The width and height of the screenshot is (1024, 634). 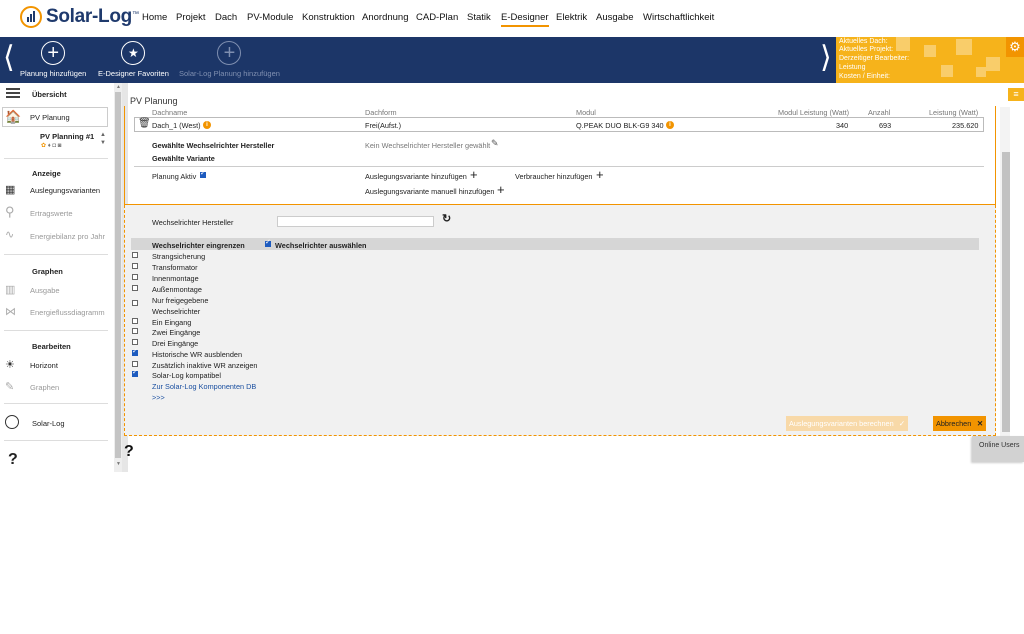 I want to click on filter-label: Strangsicherung, so click(x=179, y=256).